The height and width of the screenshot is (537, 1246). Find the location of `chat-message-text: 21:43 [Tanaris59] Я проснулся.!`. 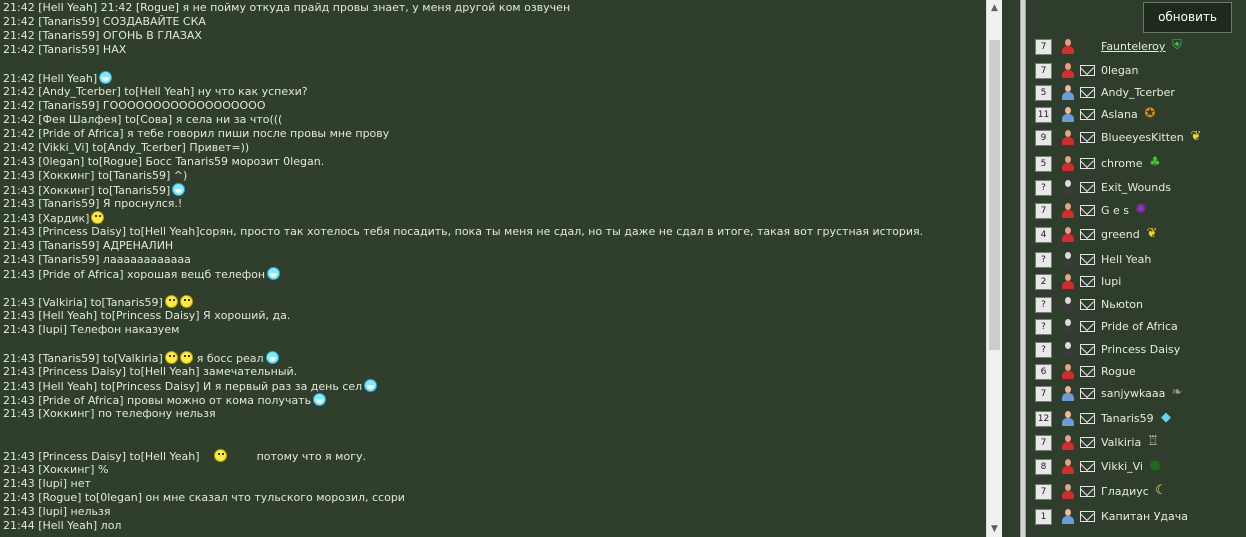

chat-message-text: 21:43 [Tanaris59] Я проснулся.! is located at coordinates (93, 203).